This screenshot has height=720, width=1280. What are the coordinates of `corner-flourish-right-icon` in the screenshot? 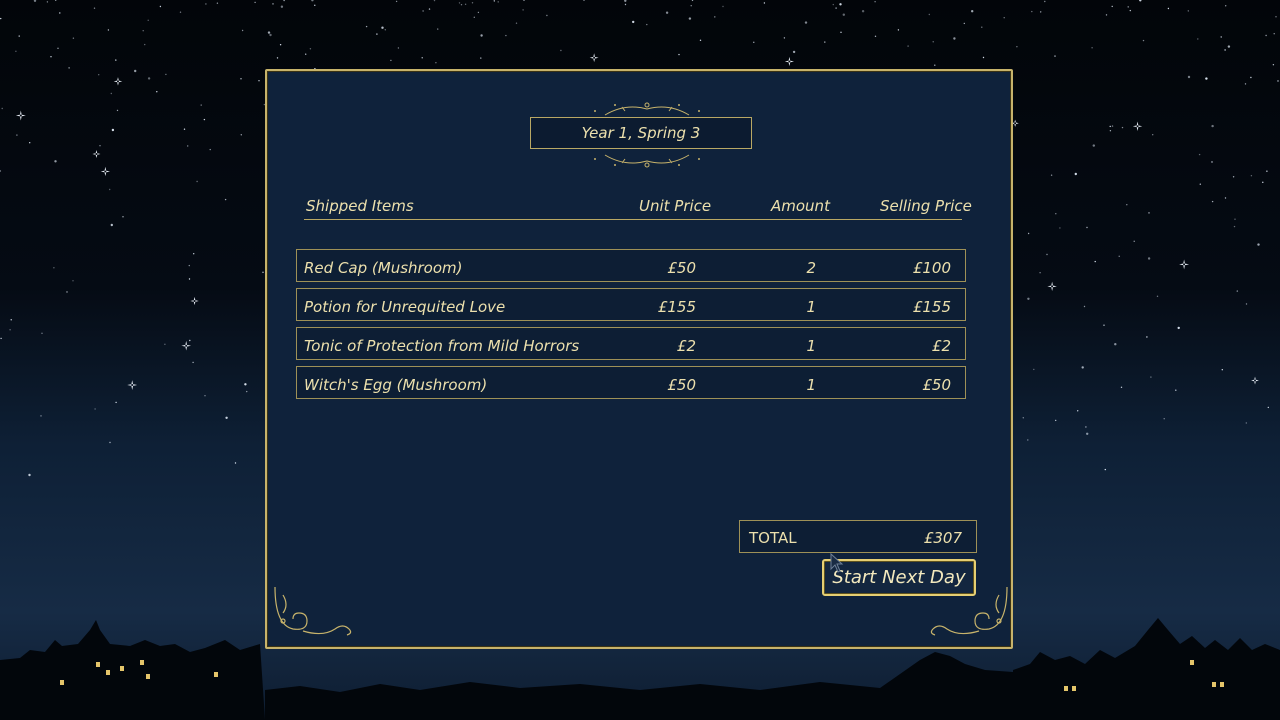 It's located at (969, 611).